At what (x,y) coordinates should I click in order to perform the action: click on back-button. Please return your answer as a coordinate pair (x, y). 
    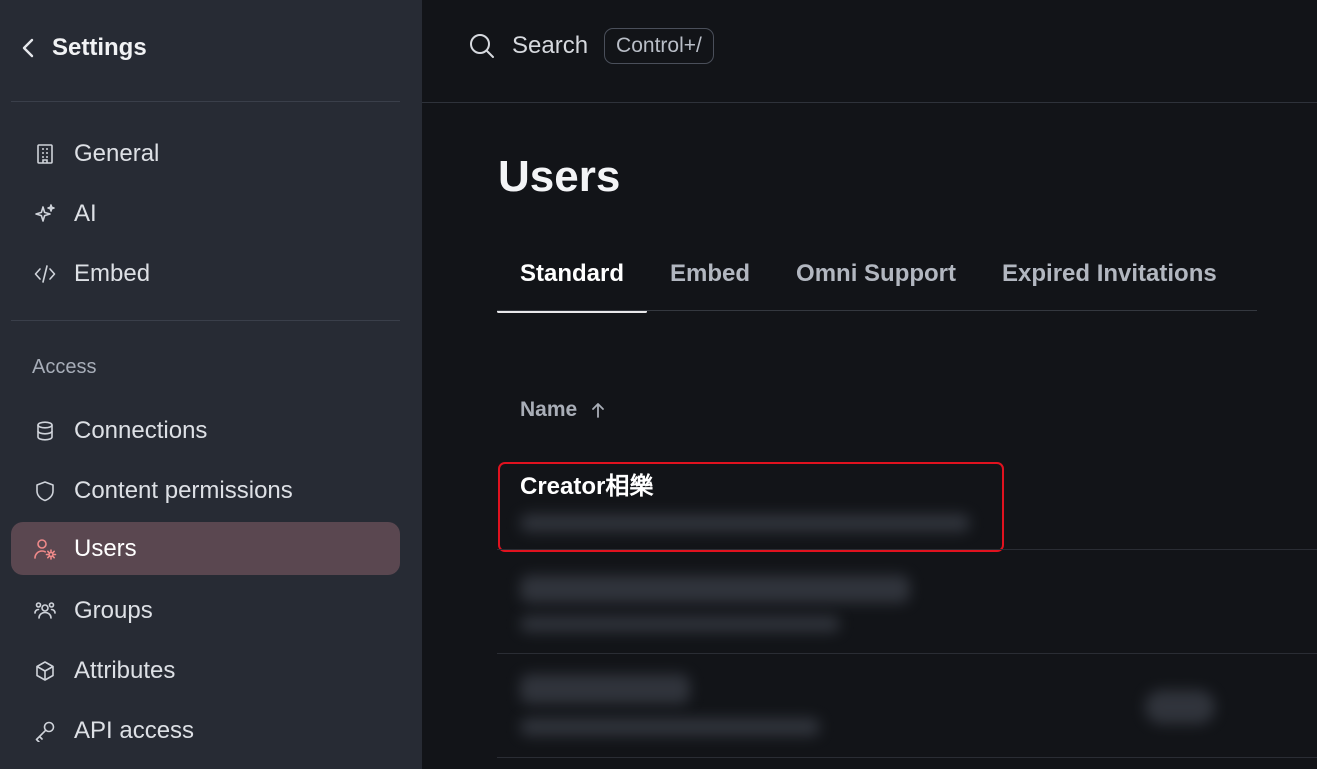
    Looking at the image, I should click on (28, 48).